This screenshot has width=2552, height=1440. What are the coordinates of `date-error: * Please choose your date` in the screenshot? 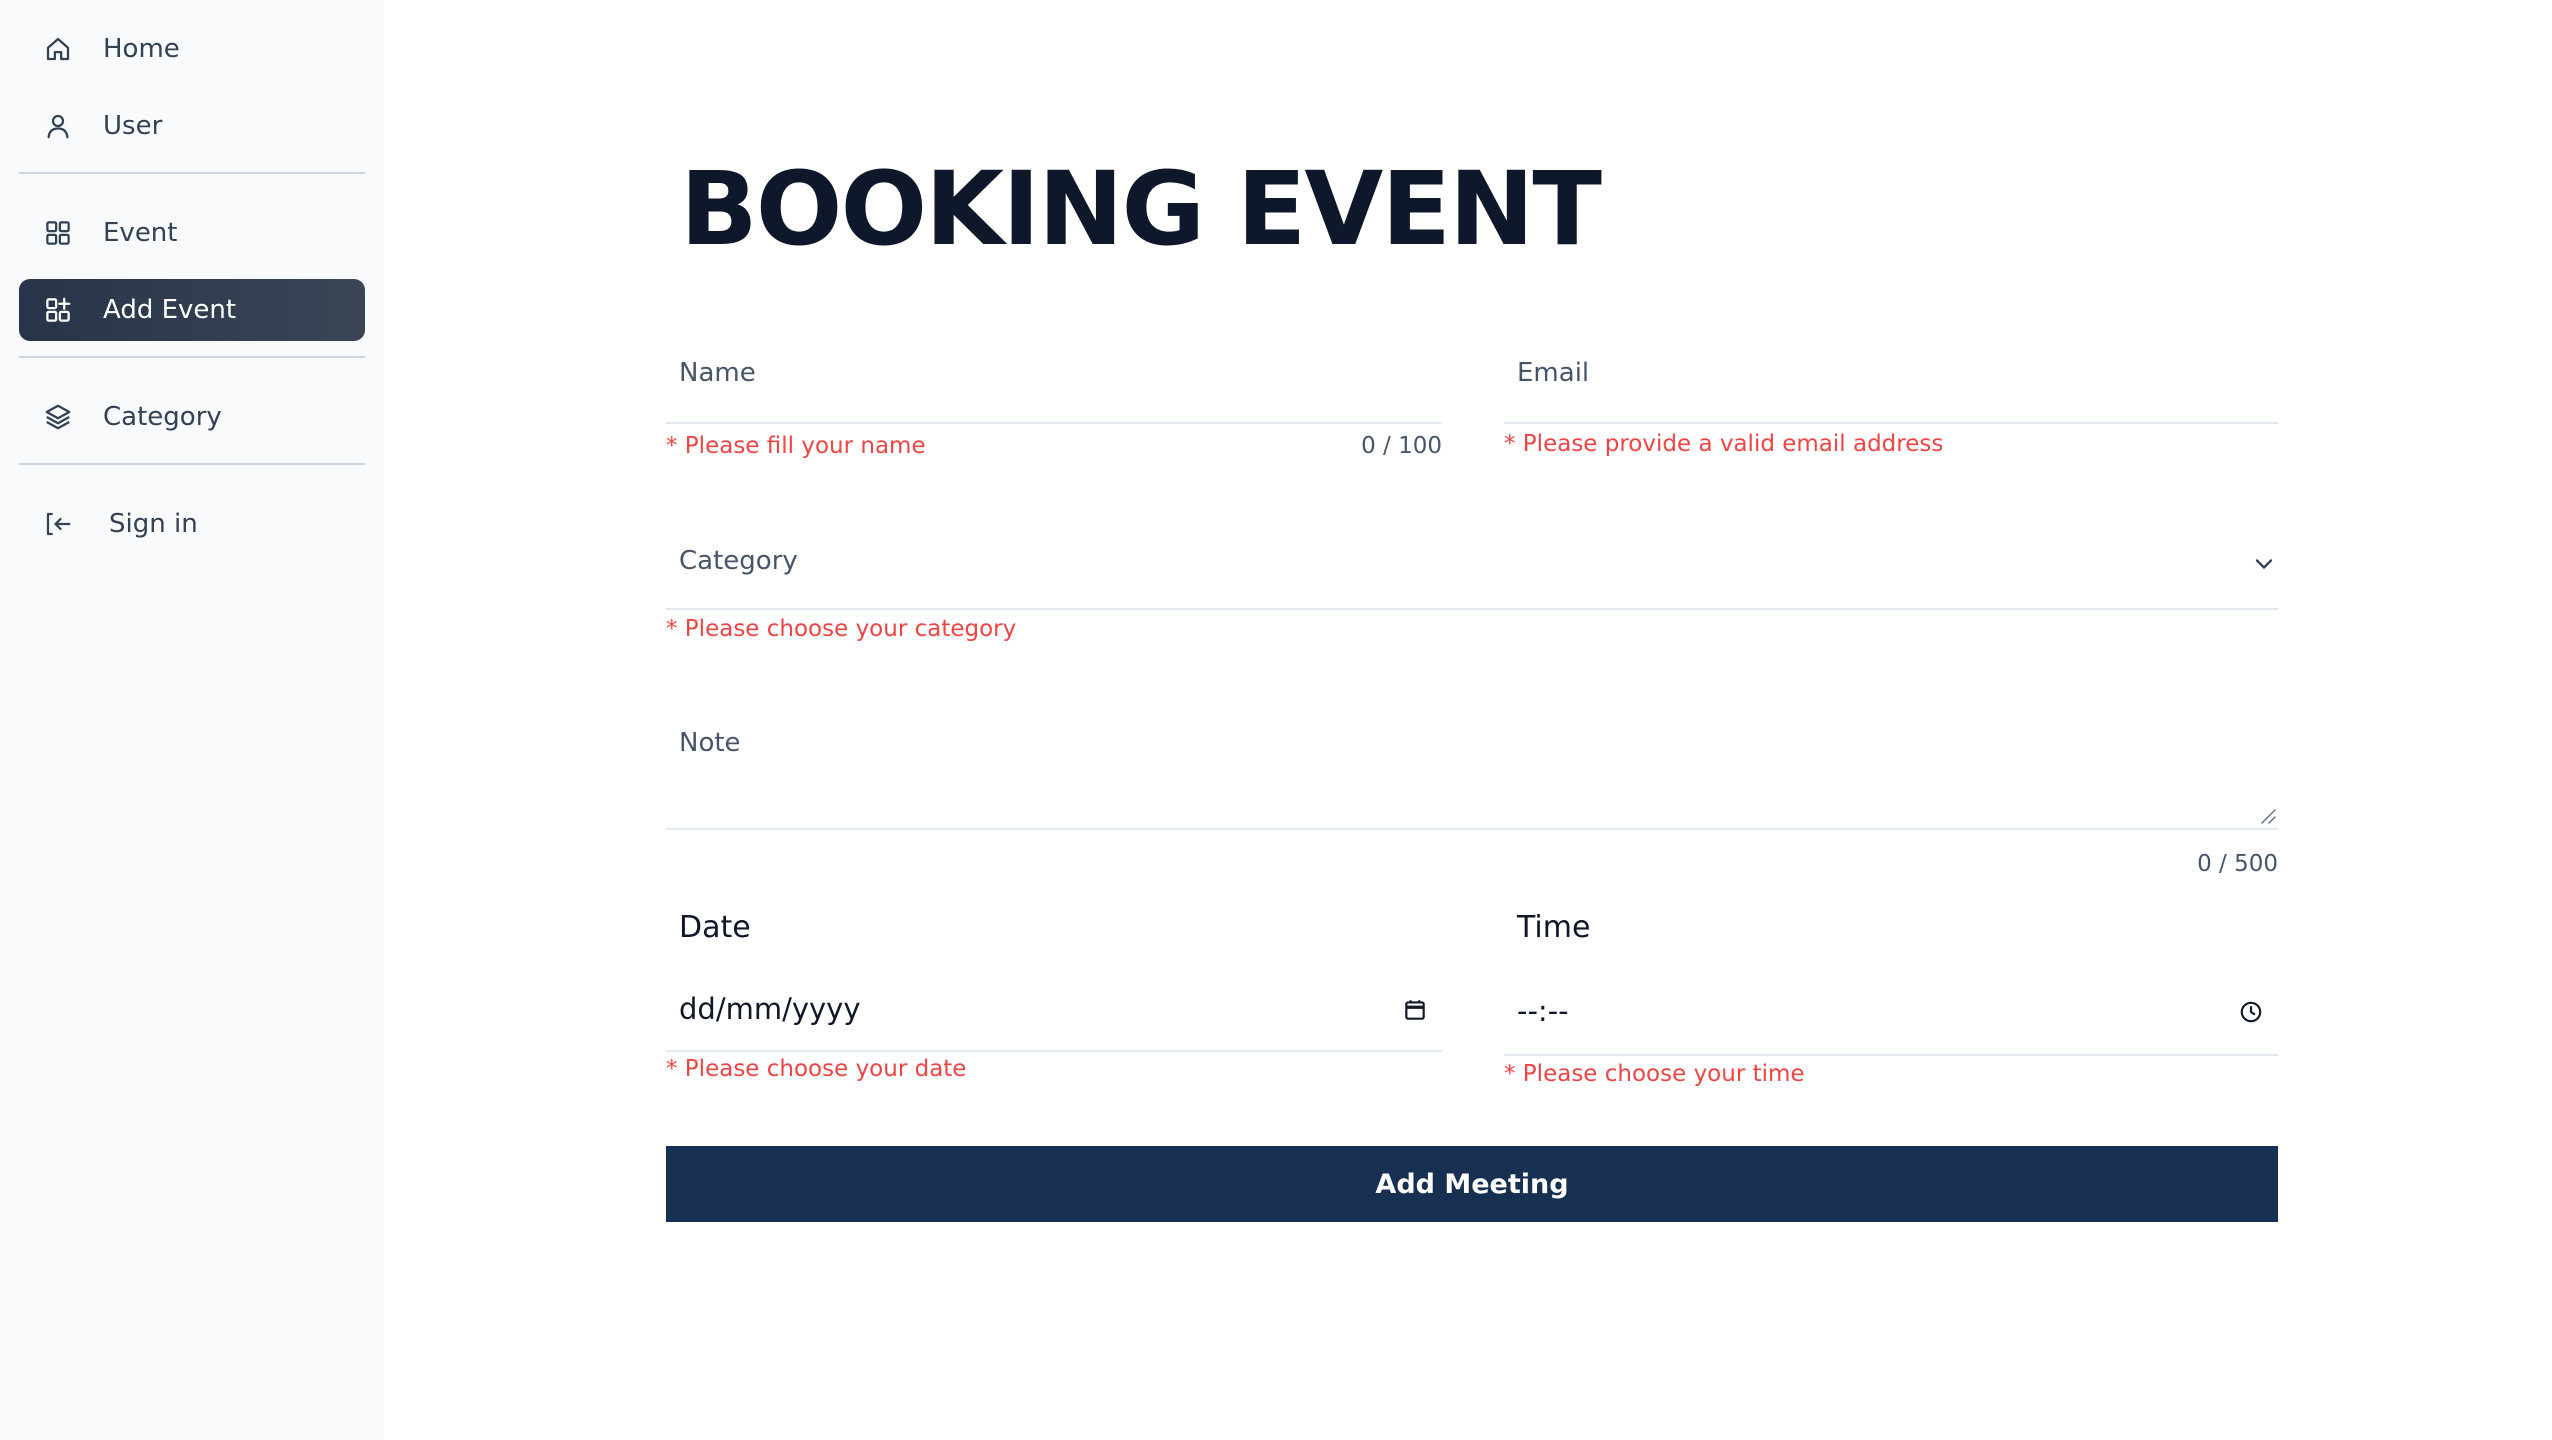 It's located at (816, 1069).